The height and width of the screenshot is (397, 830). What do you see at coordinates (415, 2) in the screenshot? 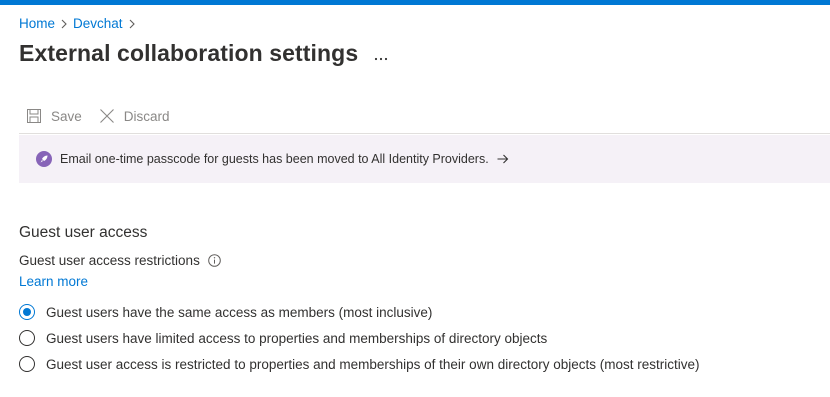
I see `top-accent-bar` at bounding box center [415, 2].